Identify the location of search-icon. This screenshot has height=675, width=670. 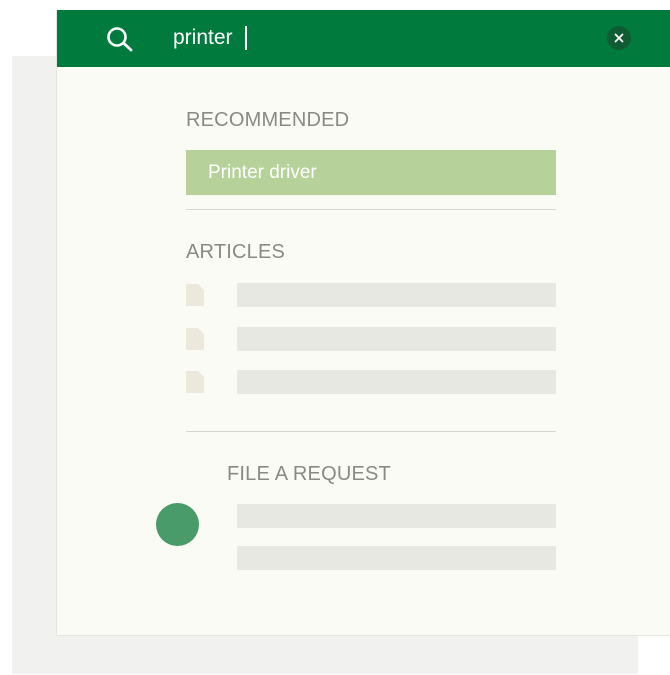
(120, 39).